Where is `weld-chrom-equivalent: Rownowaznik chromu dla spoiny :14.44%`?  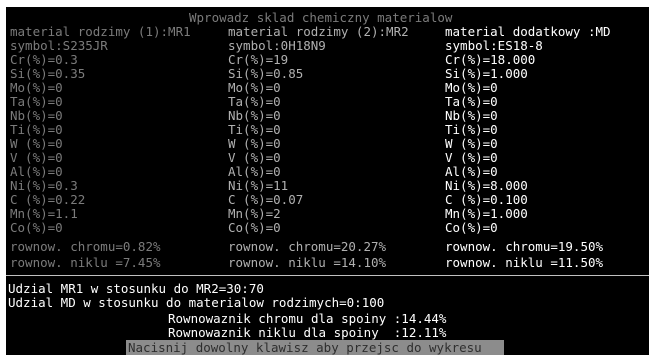
weld-chrom-equivalent: Rownowaznik chromu dla spoiny :14.44% is located at coordinates (307, 318).